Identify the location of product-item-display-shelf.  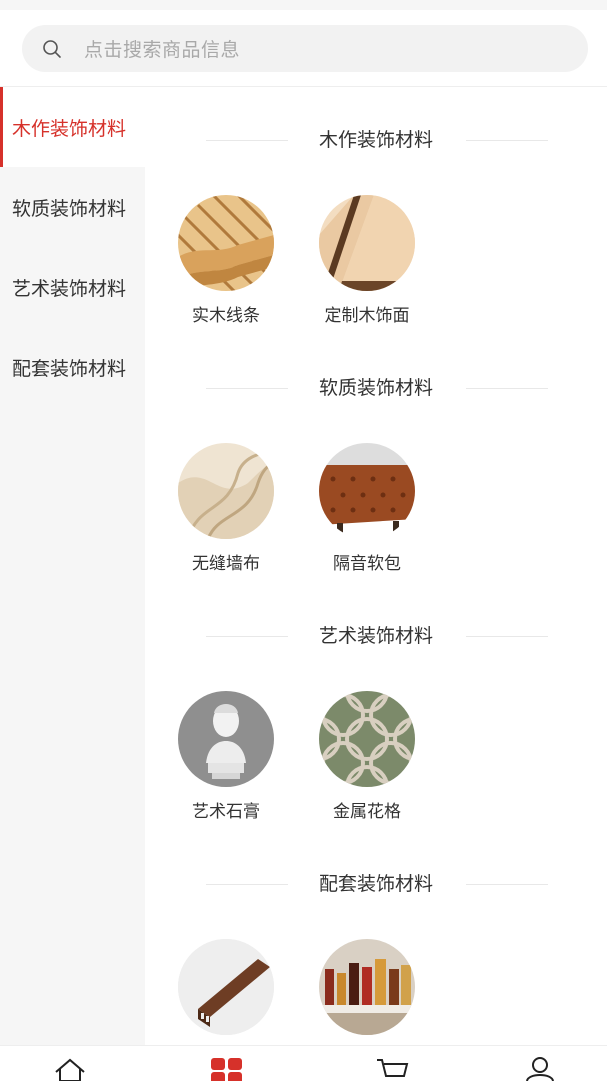
(367, 992).